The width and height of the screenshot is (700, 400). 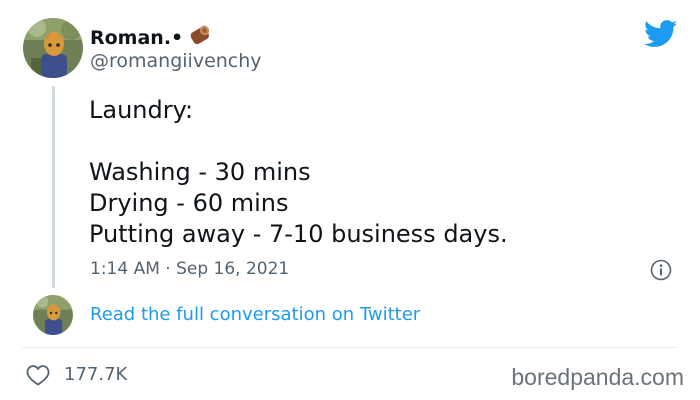 I want to click on tweet-line: Washing - 30 mins, so click(x=200, y=172).